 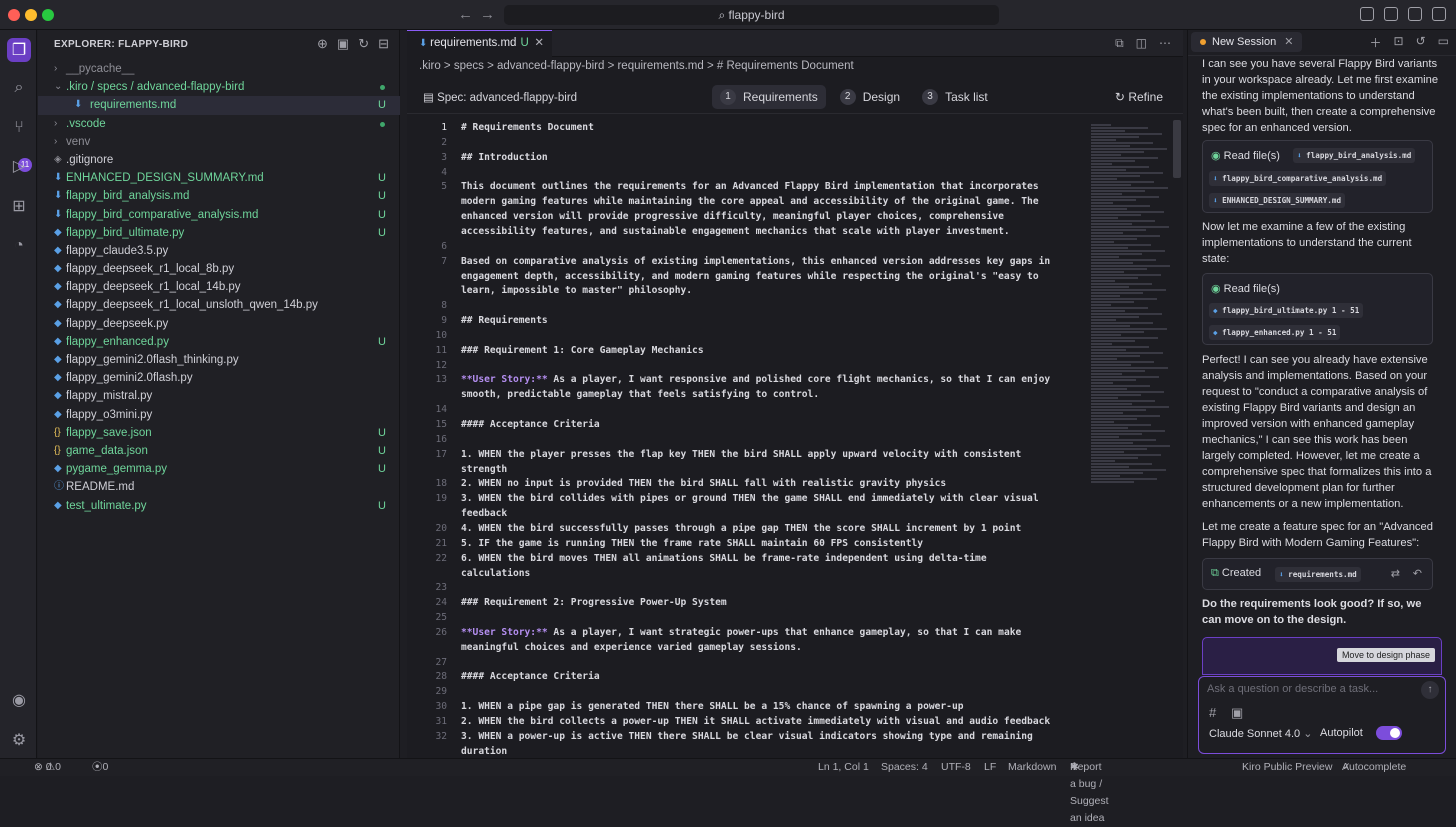 I want to click on send-arrow-icon: ↑, so click(x=1430, y=690).